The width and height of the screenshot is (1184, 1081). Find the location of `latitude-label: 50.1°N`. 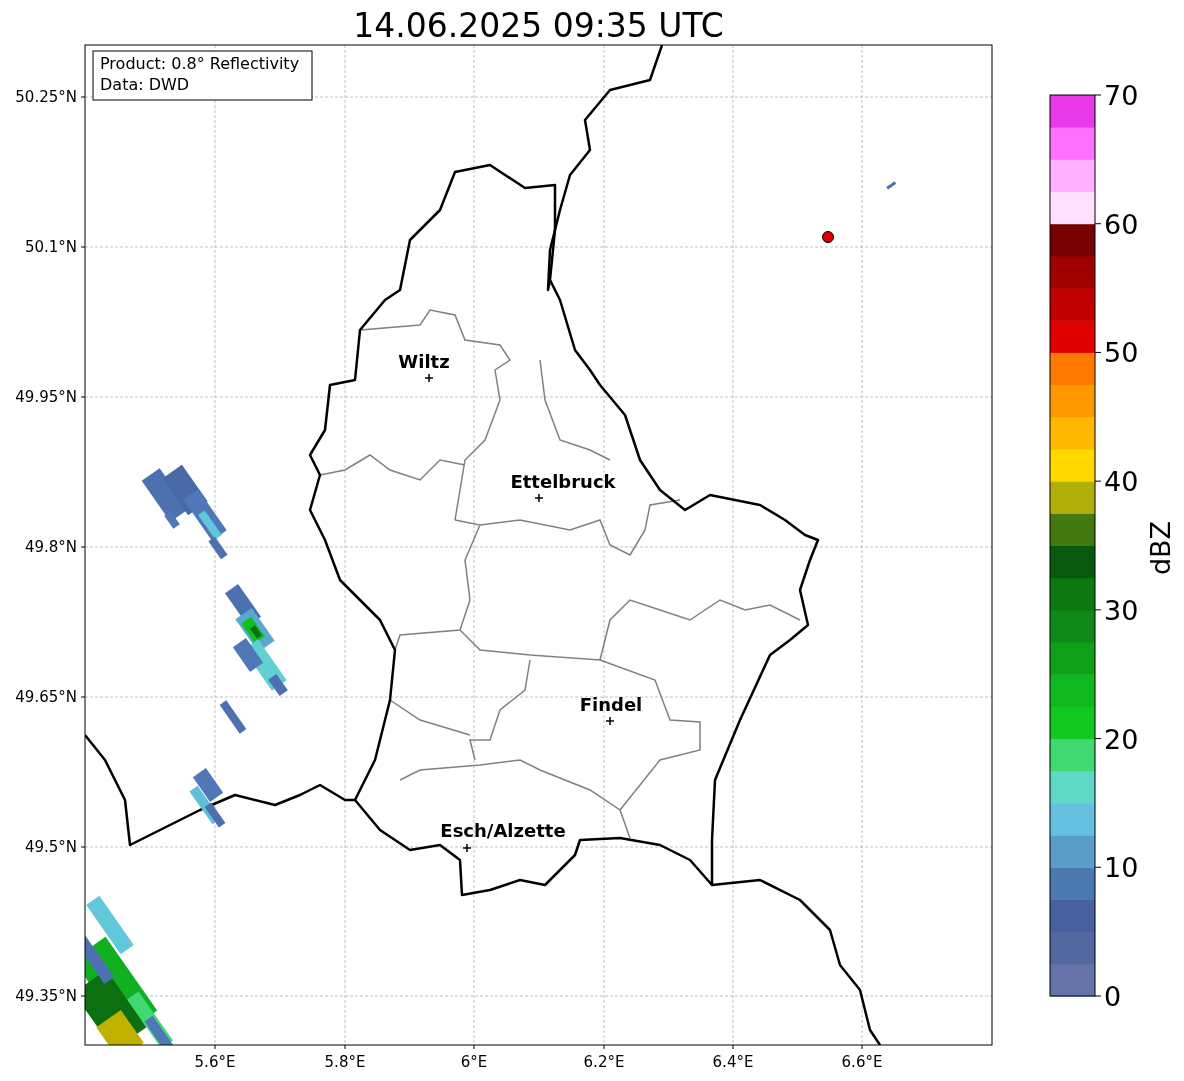

latitude-label: 50.1°N is located at coordinates (50, 247).